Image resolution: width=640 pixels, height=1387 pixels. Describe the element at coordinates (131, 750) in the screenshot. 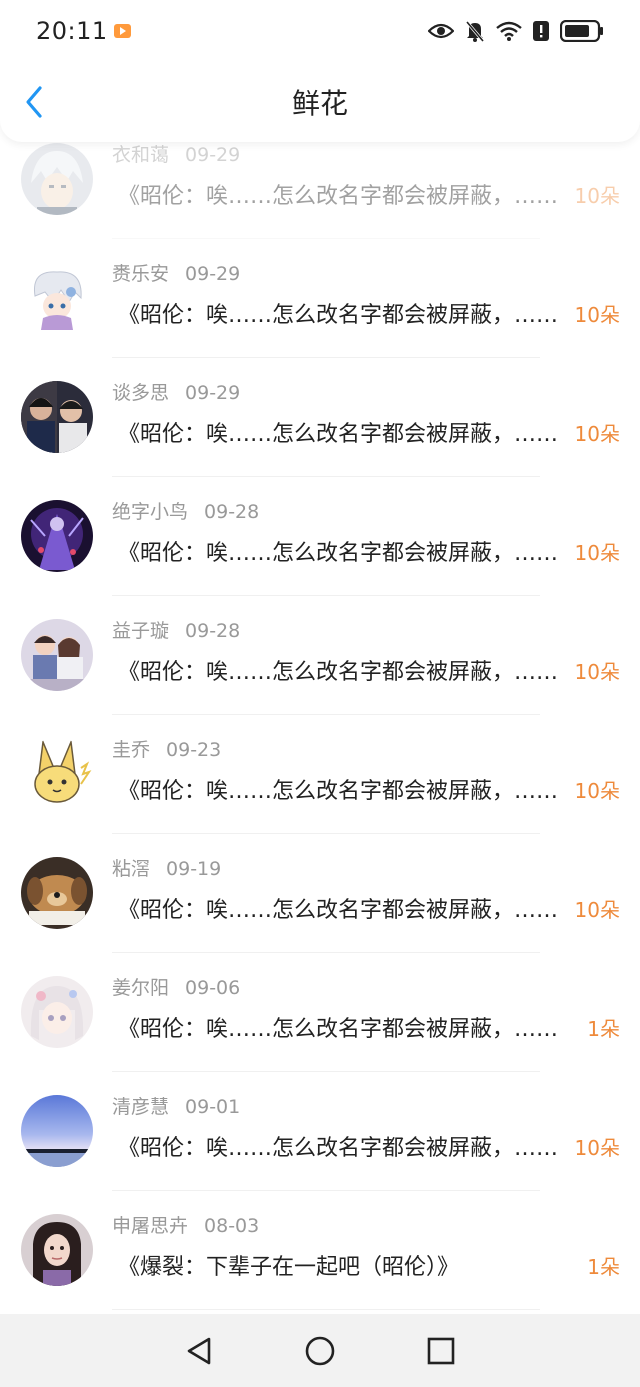

I see `user-name: 圭乔` at that location.